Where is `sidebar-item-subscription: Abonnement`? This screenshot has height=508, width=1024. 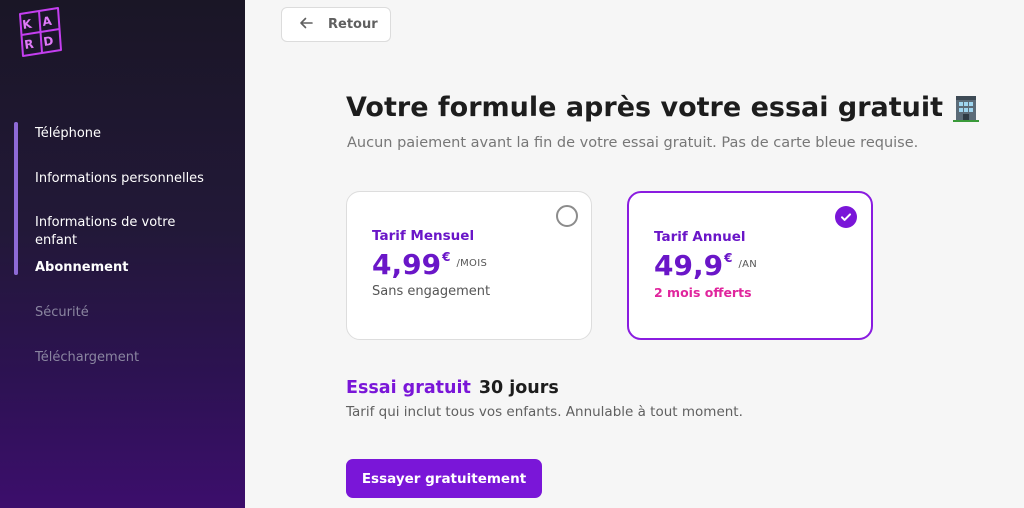
sidebar-item-subscription: Abonnement is located at coordinates (130, 268).